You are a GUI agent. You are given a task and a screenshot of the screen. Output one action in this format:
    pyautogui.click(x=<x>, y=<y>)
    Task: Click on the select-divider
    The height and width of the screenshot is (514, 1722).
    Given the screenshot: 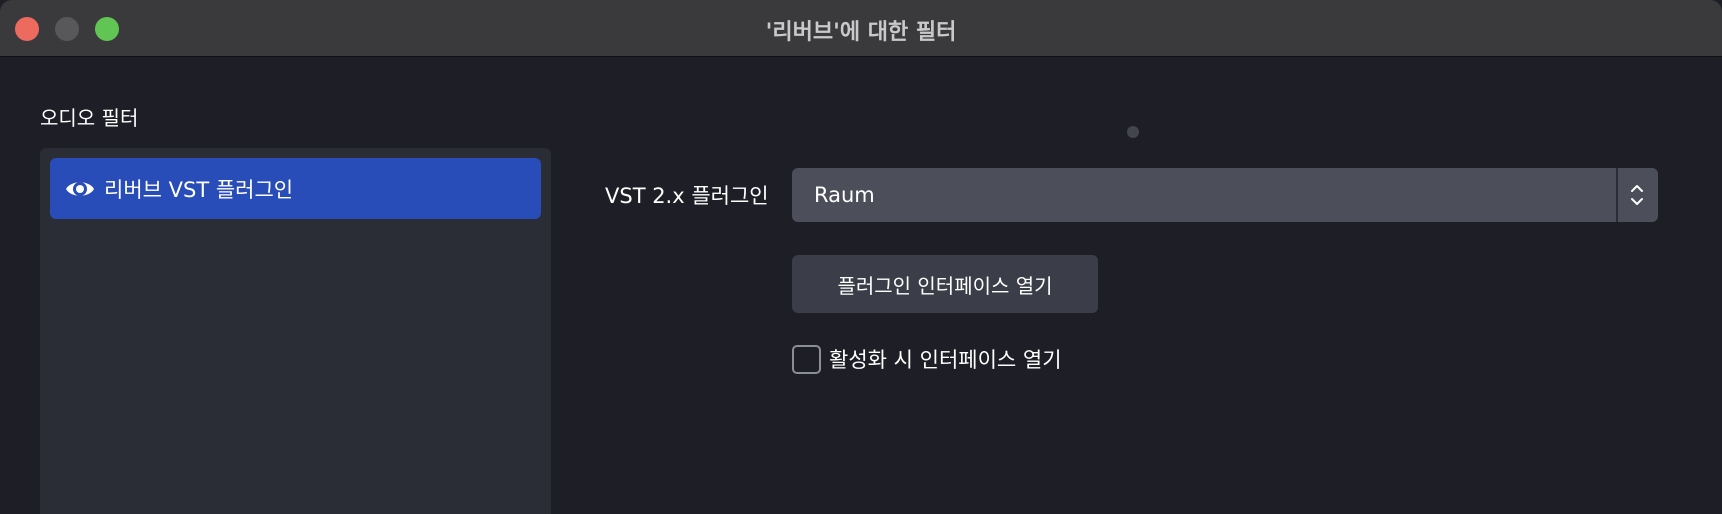 What is the action you would take?
    pyautogui.click(x=1617, y=195)
    